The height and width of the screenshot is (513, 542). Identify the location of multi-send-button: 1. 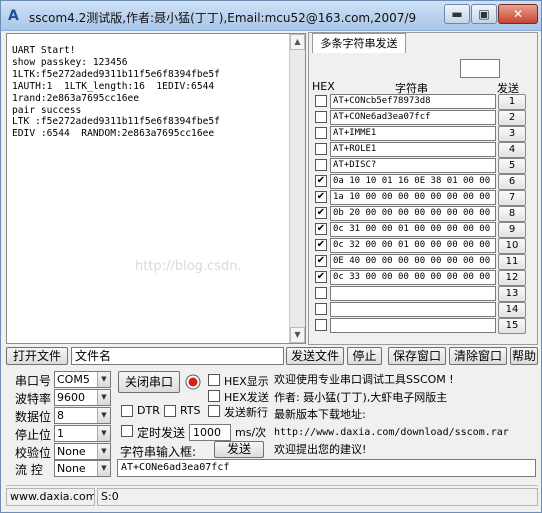
(512, 102).